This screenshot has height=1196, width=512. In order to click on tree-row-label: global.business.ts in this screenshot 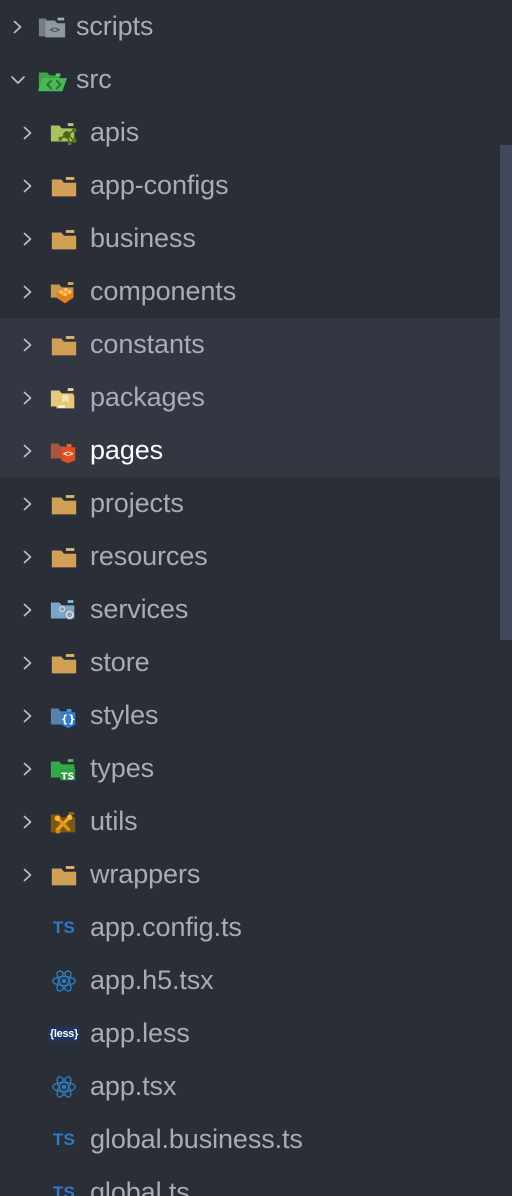, I will do `click(196, 1139)`.